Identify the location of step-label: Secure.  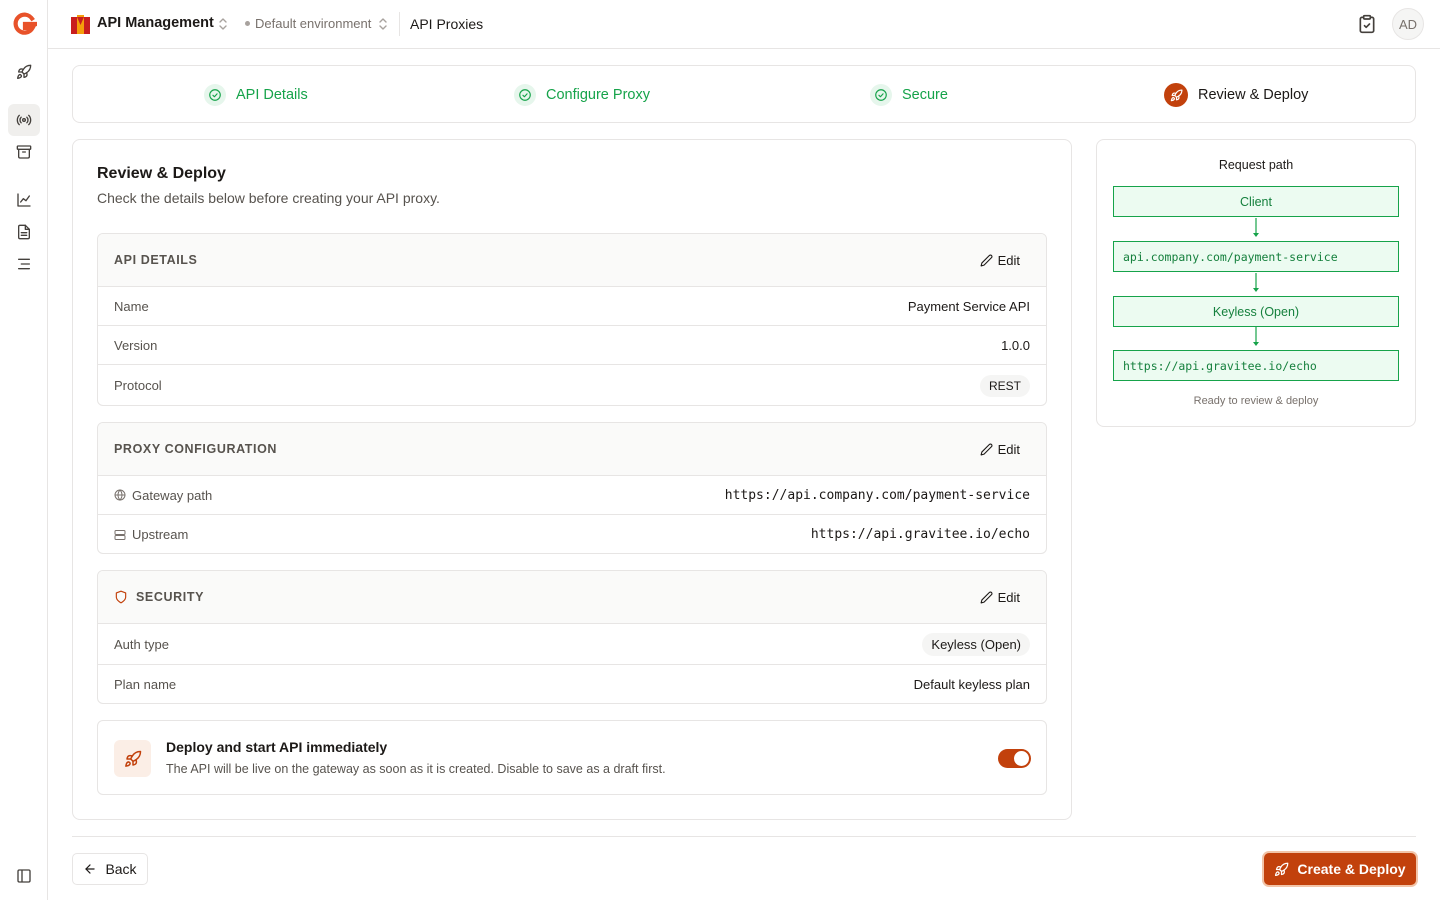
(925, 95).